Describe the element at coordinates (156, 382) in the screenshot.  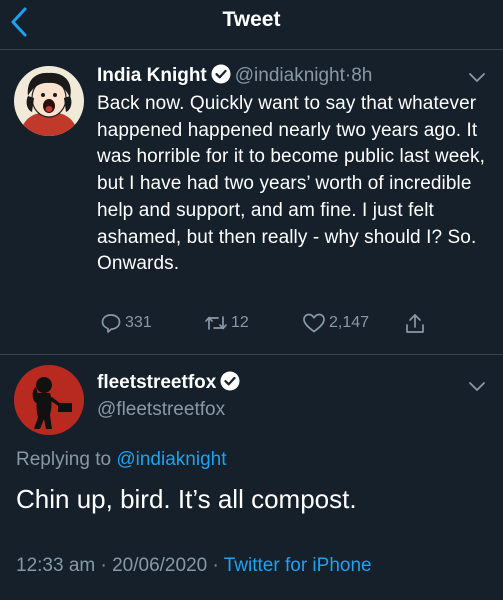
I see `author-name: fleetstreetfox` at that location.